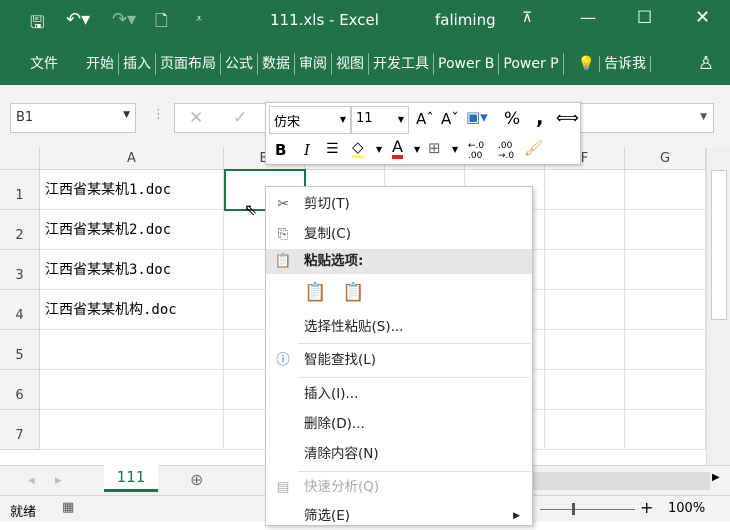  What do you see at coordinates (716, 477) in the screenshot?
I see `scroll-right-arrow-icon: ▶` at bounding box center [716, 477].